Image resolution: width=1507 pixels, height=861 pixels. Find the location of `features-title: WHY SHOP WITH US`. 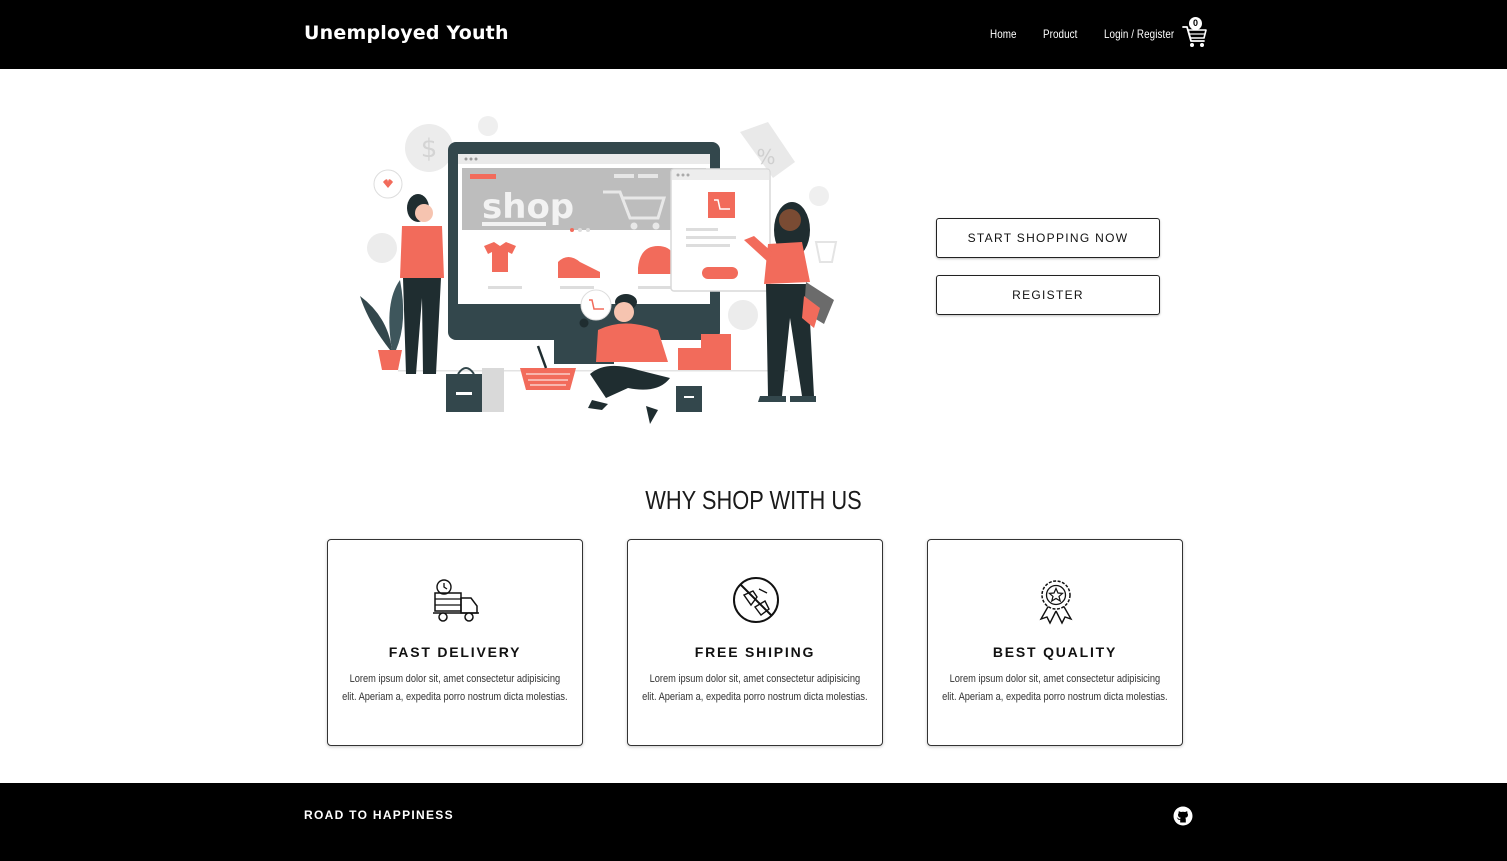

features-title: WHY SHOP WITH US is located at coordinates (753, 500).